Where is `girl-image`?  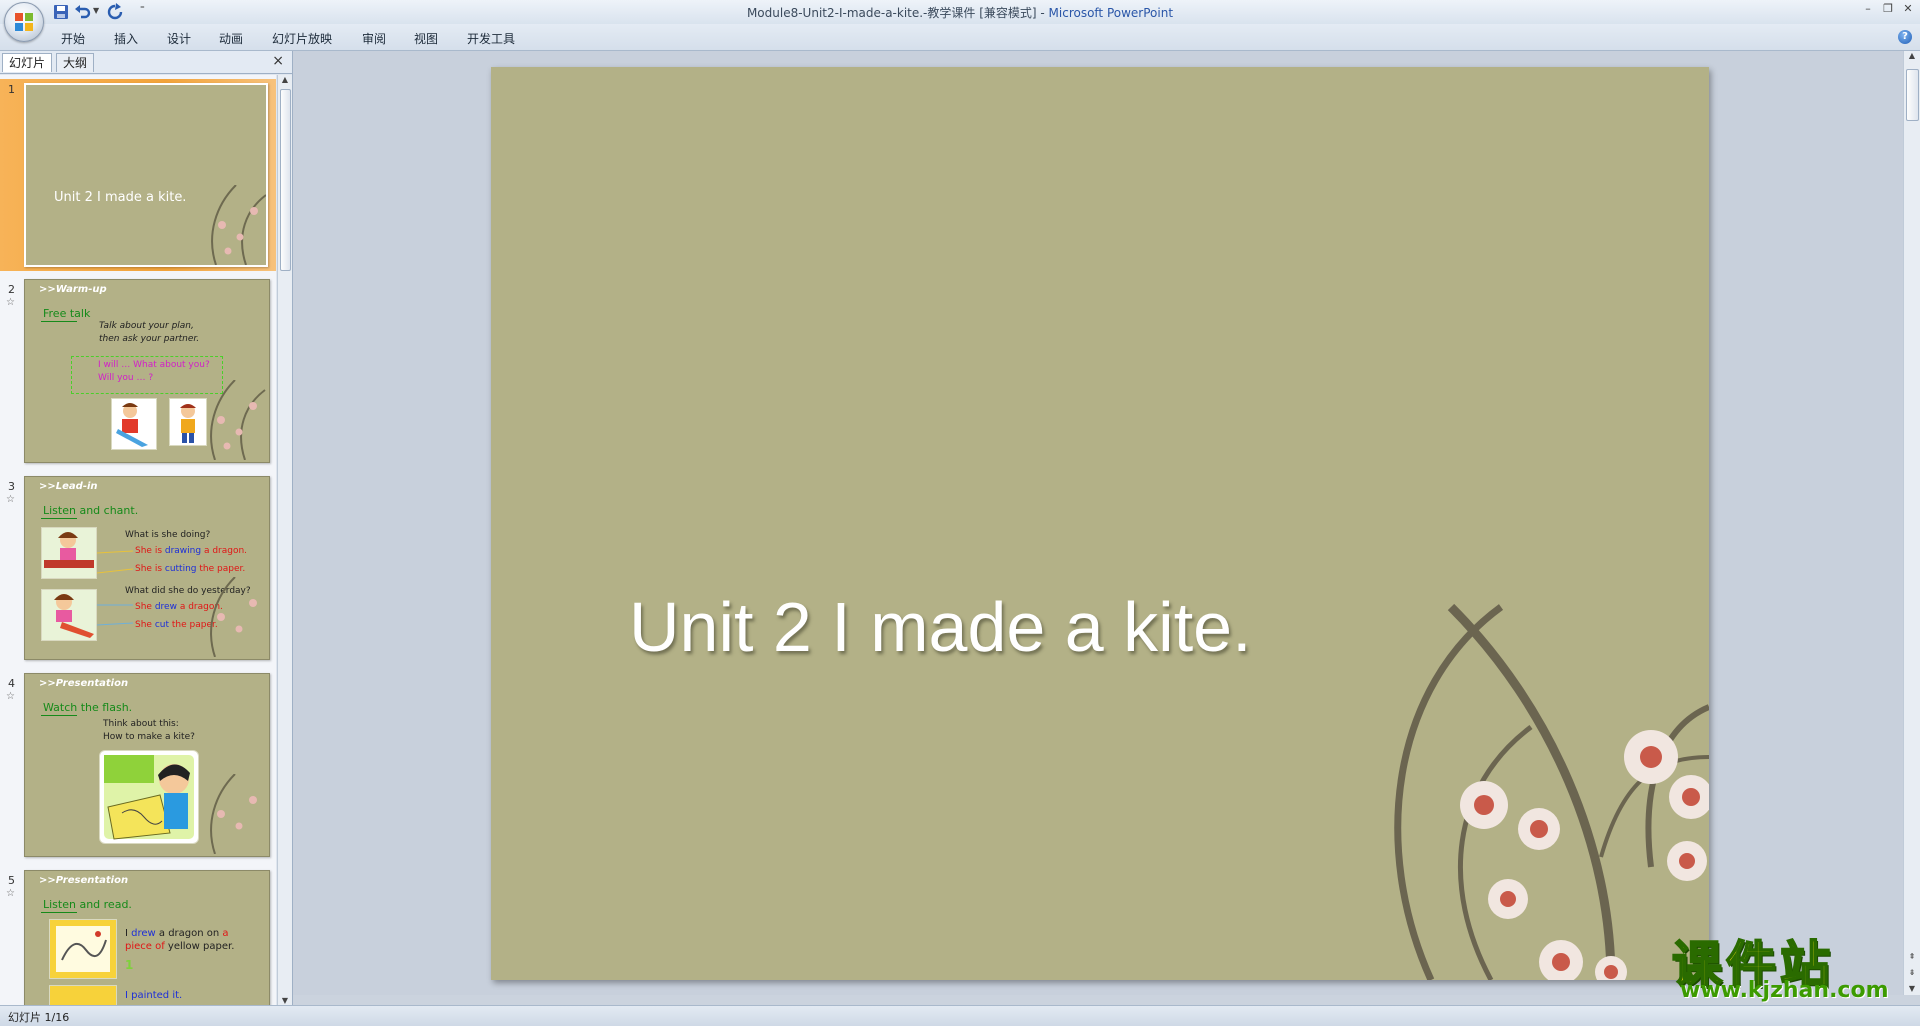 girl-image is located at coordinates (188, 422).